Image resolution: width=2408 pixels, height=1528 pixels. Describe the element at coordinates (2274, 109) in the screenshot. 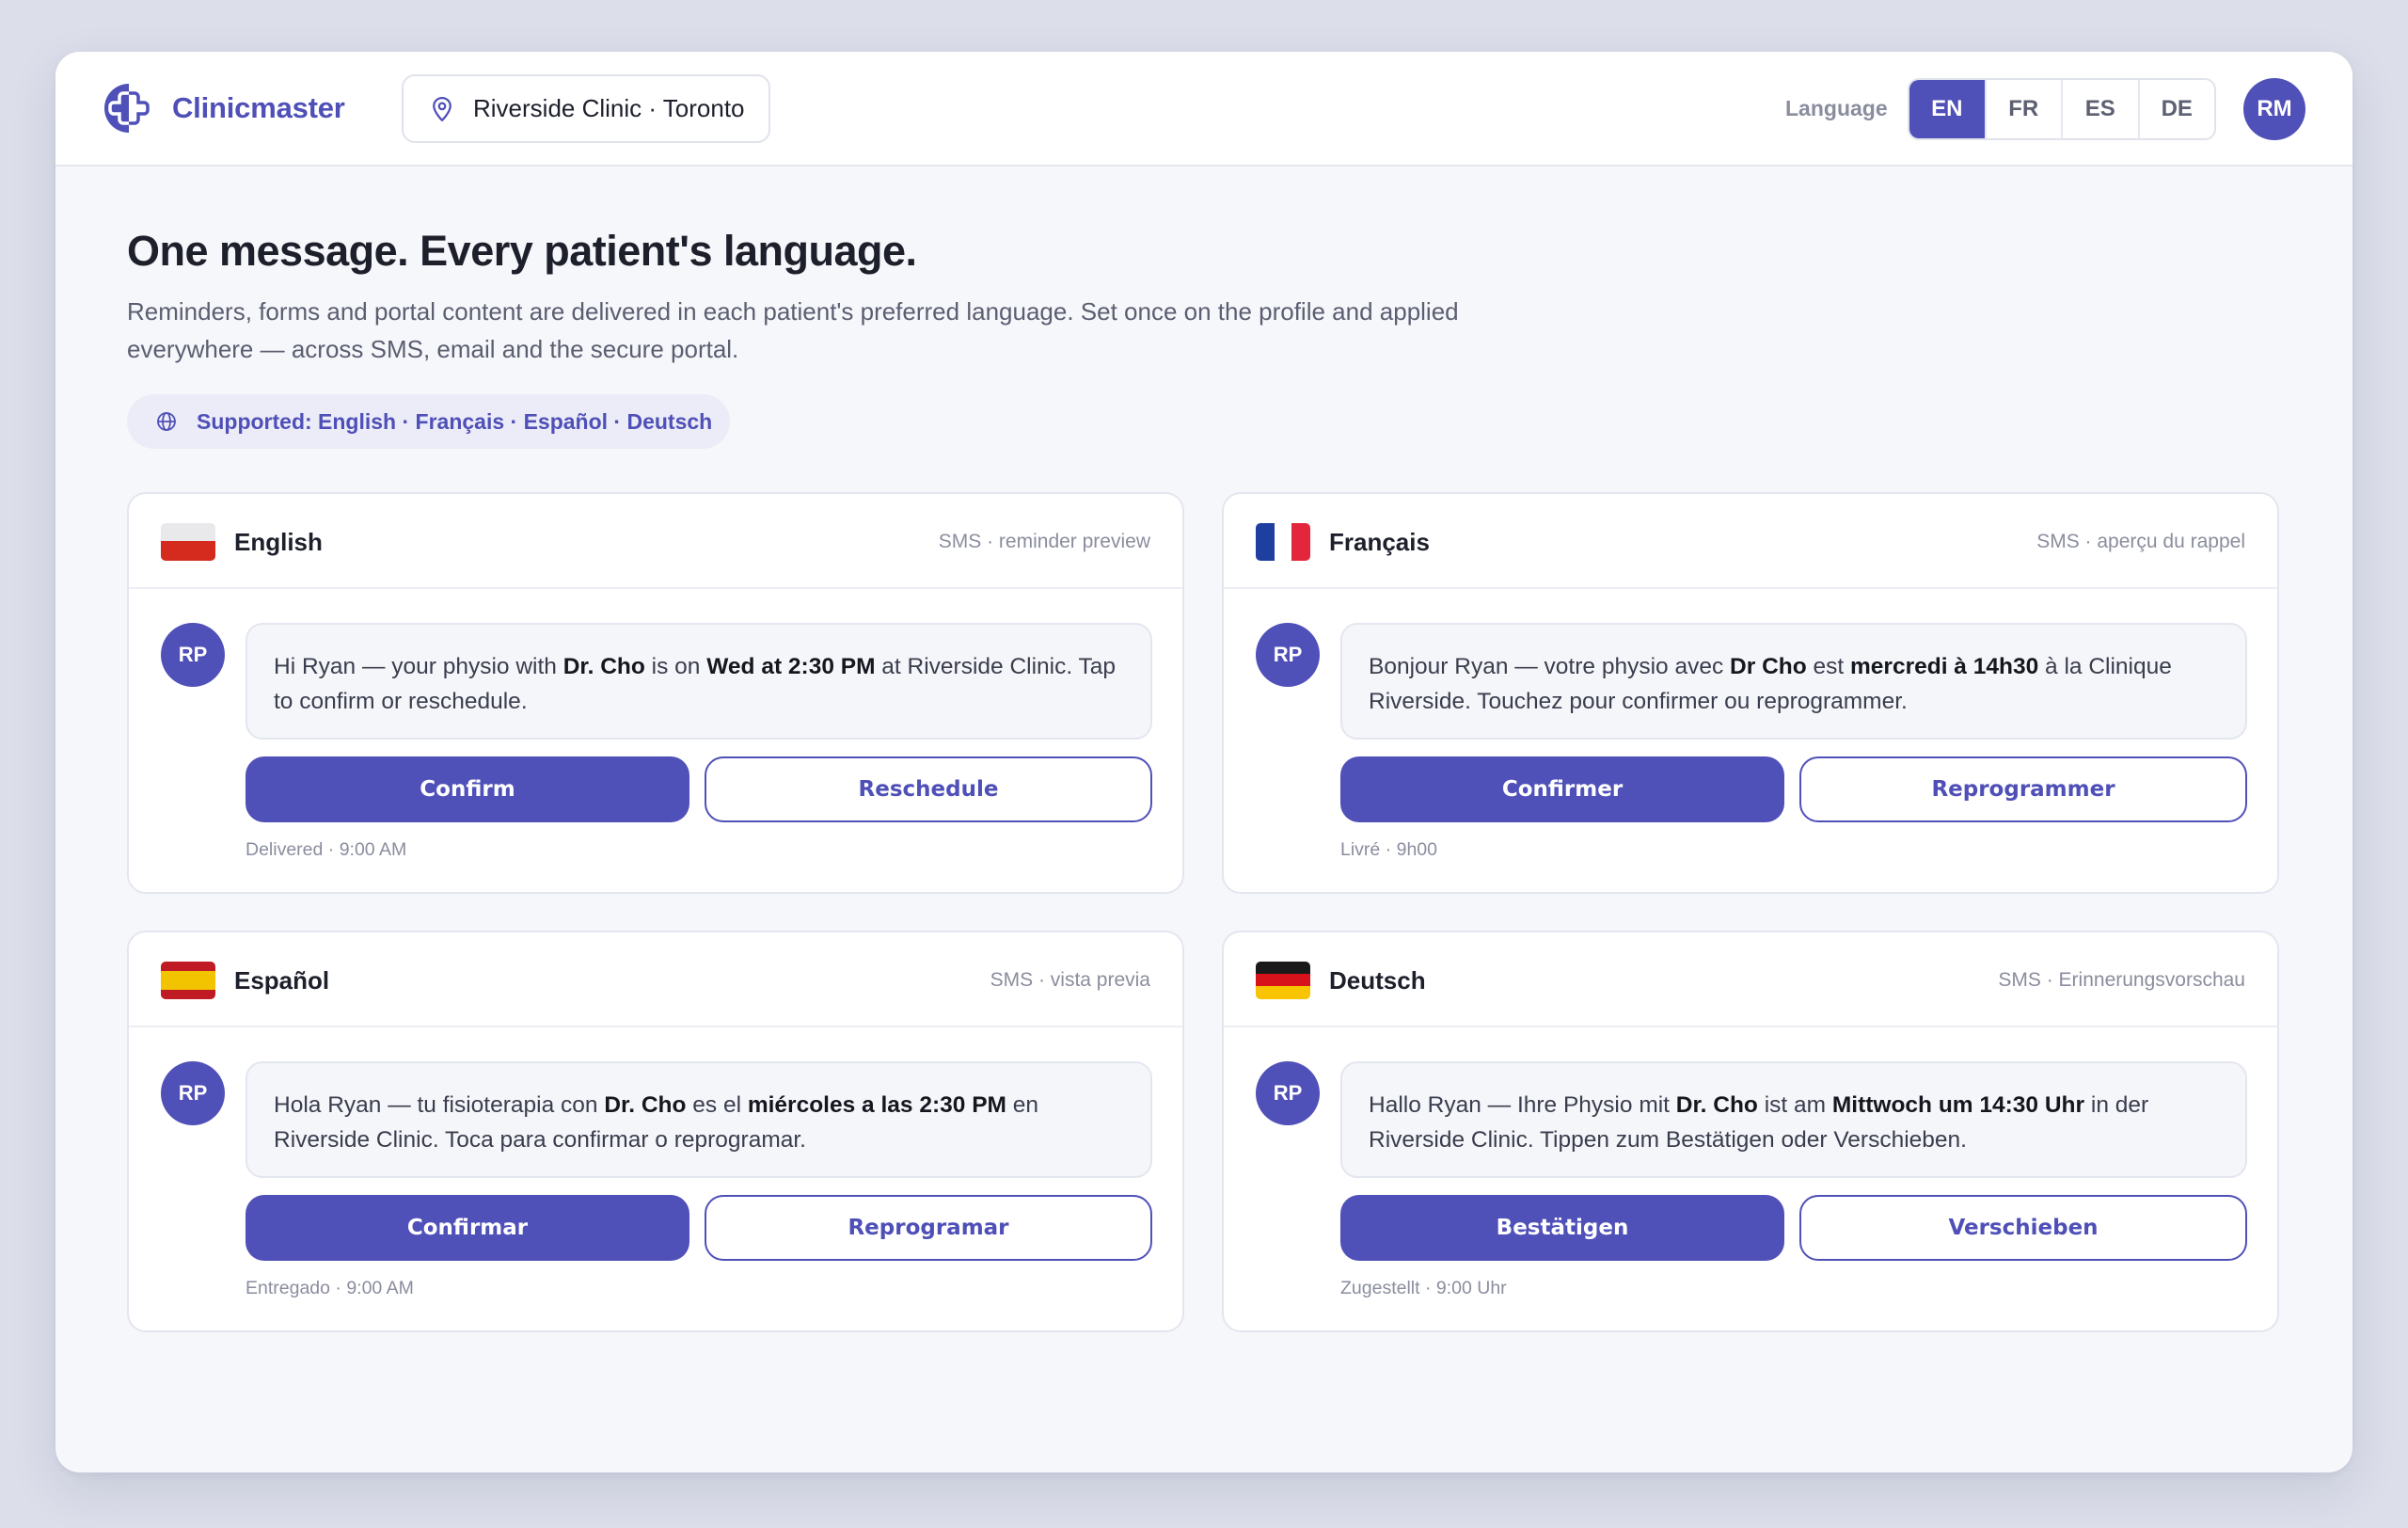

I see `user-avatar: RM` at that location.